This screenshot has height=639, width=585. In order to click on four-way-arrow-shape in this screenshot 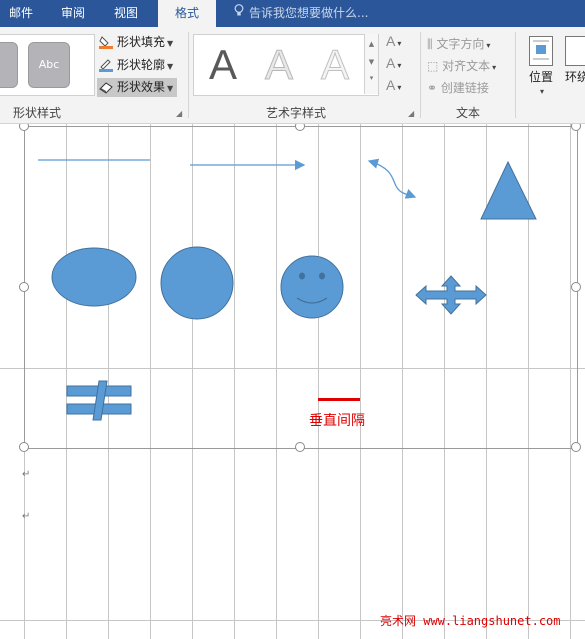, I will do `click(451, 295)`.